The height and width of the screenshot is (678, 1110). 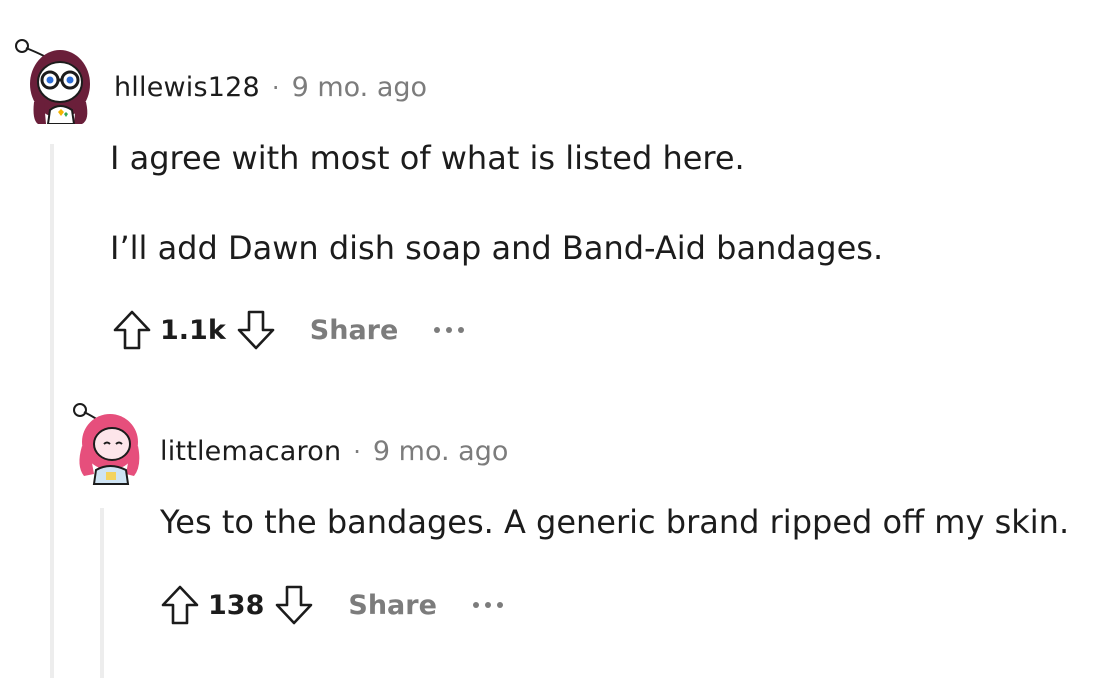 I want to click on vote-score: 138, so click(x=236, y=605).